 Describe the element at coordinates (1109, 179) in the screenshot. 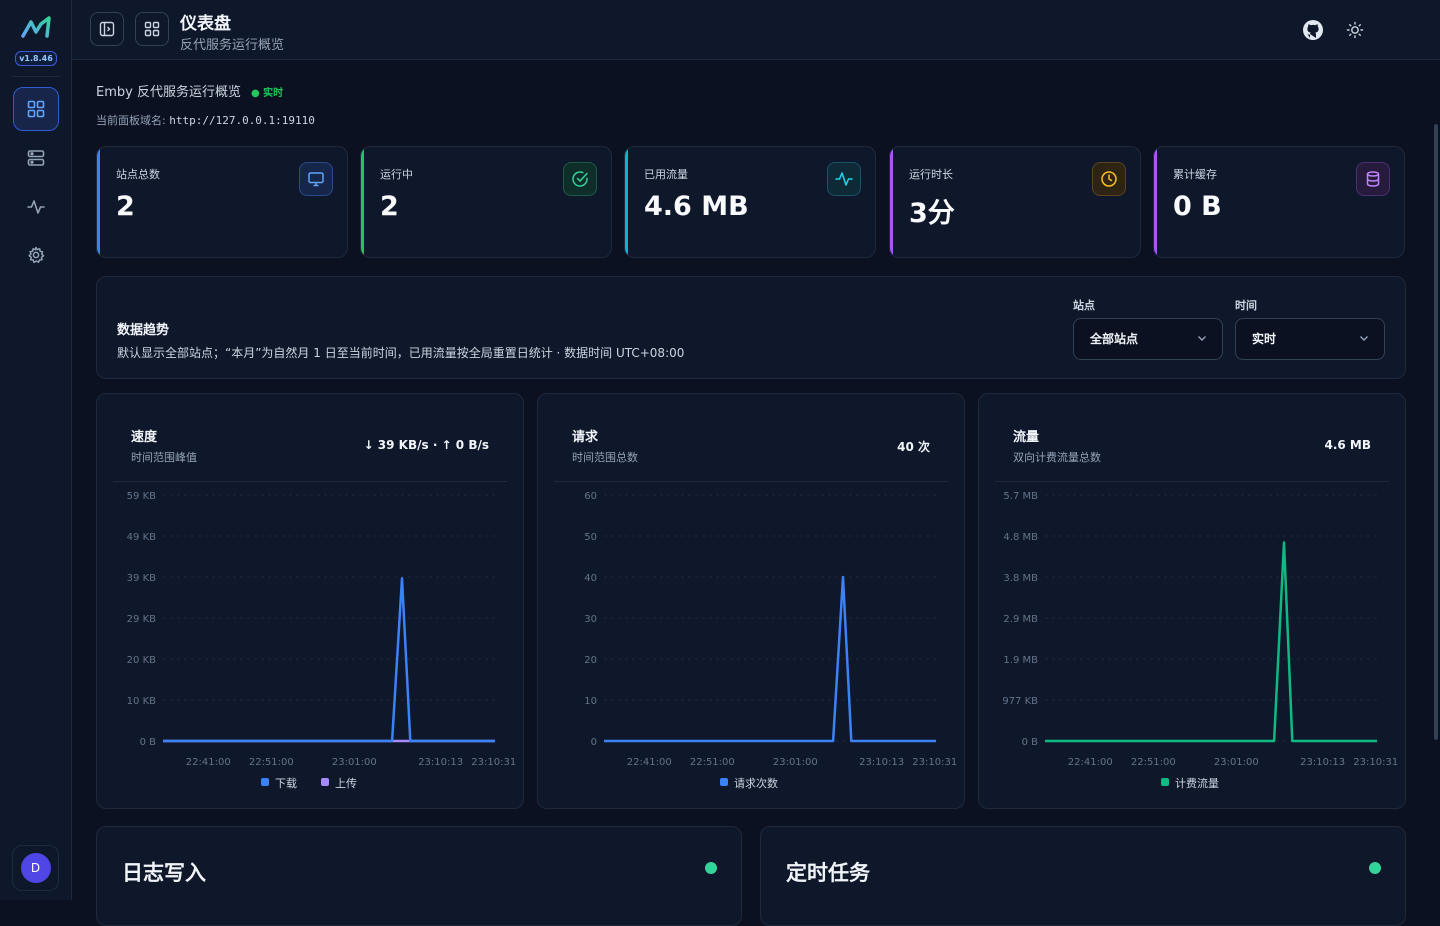

I see `clock-icon` at that location.